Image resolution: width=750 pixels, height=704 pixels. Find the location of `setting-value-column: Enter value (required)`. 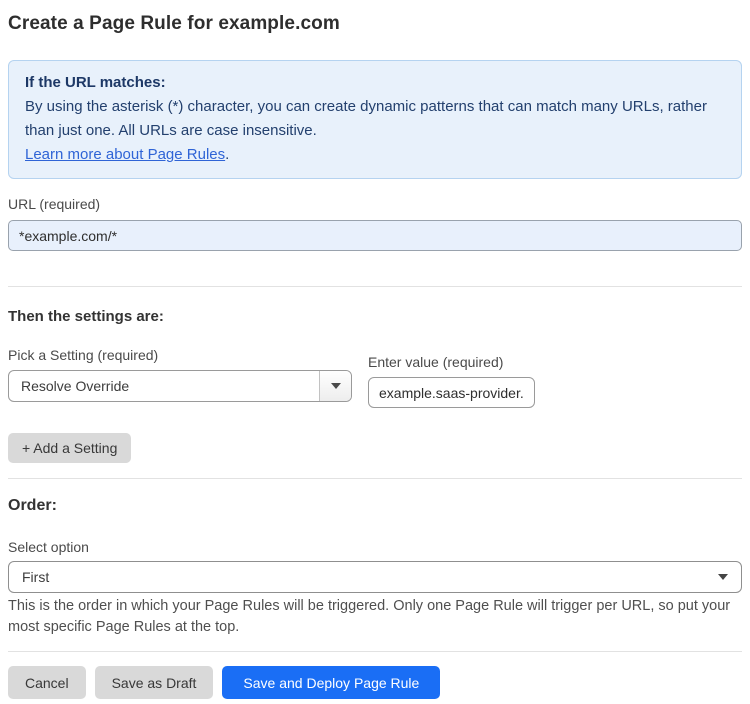

setting-value-column: Enter value (required) is located at coordinates (451, 381).